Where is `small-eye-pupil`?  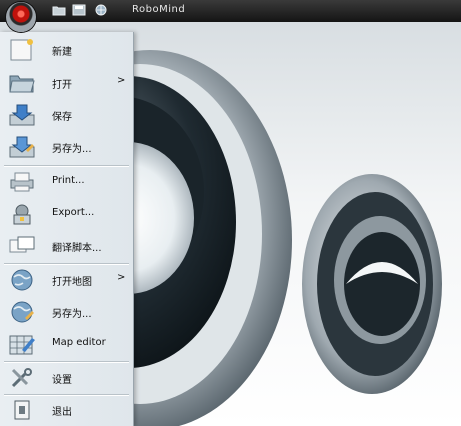
small-eye-pupil is located at coordinates (382, 284).